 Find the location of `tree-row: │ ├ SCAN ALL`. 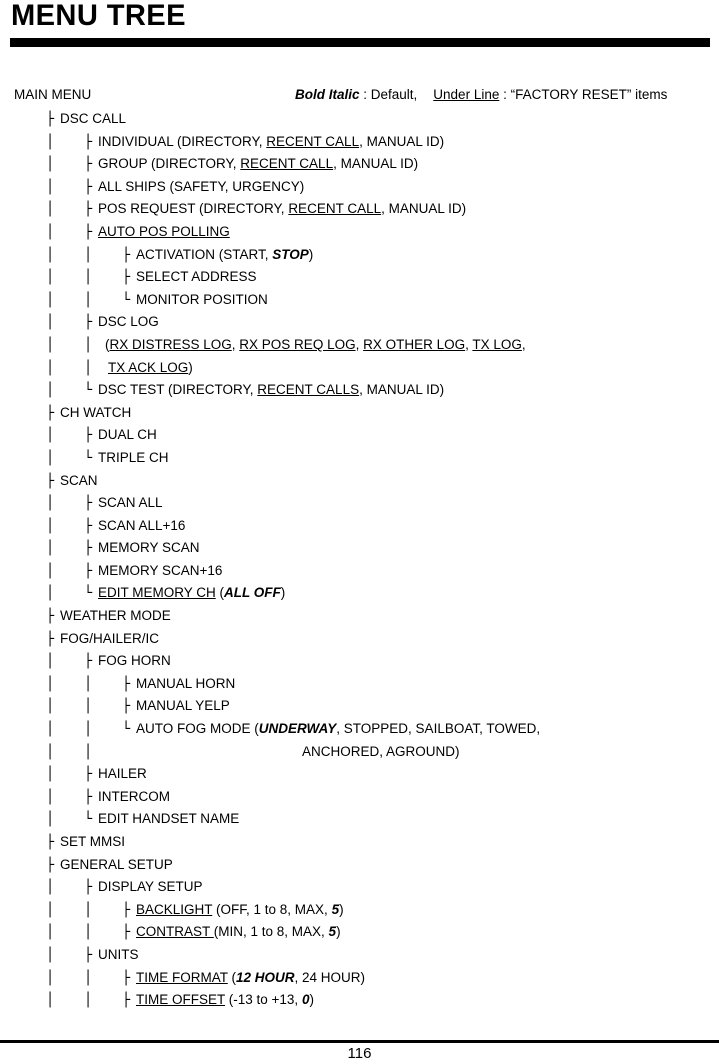

tree-row: │ ├ SCAN ALL is located at coordinates (359, 503).